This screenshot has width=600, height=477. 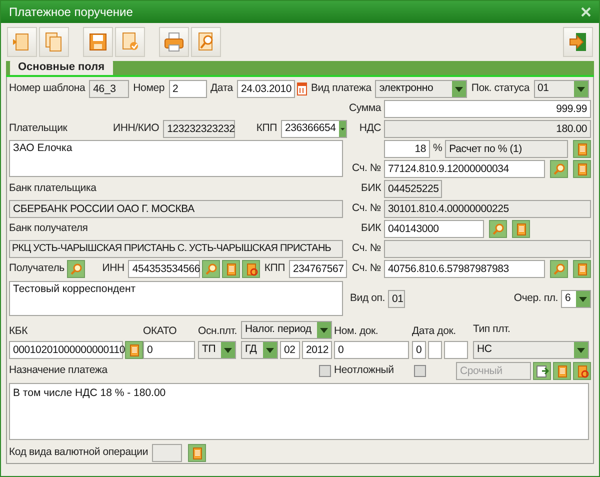 I want to click on dropdown: НС, so click(x=531, y=350).